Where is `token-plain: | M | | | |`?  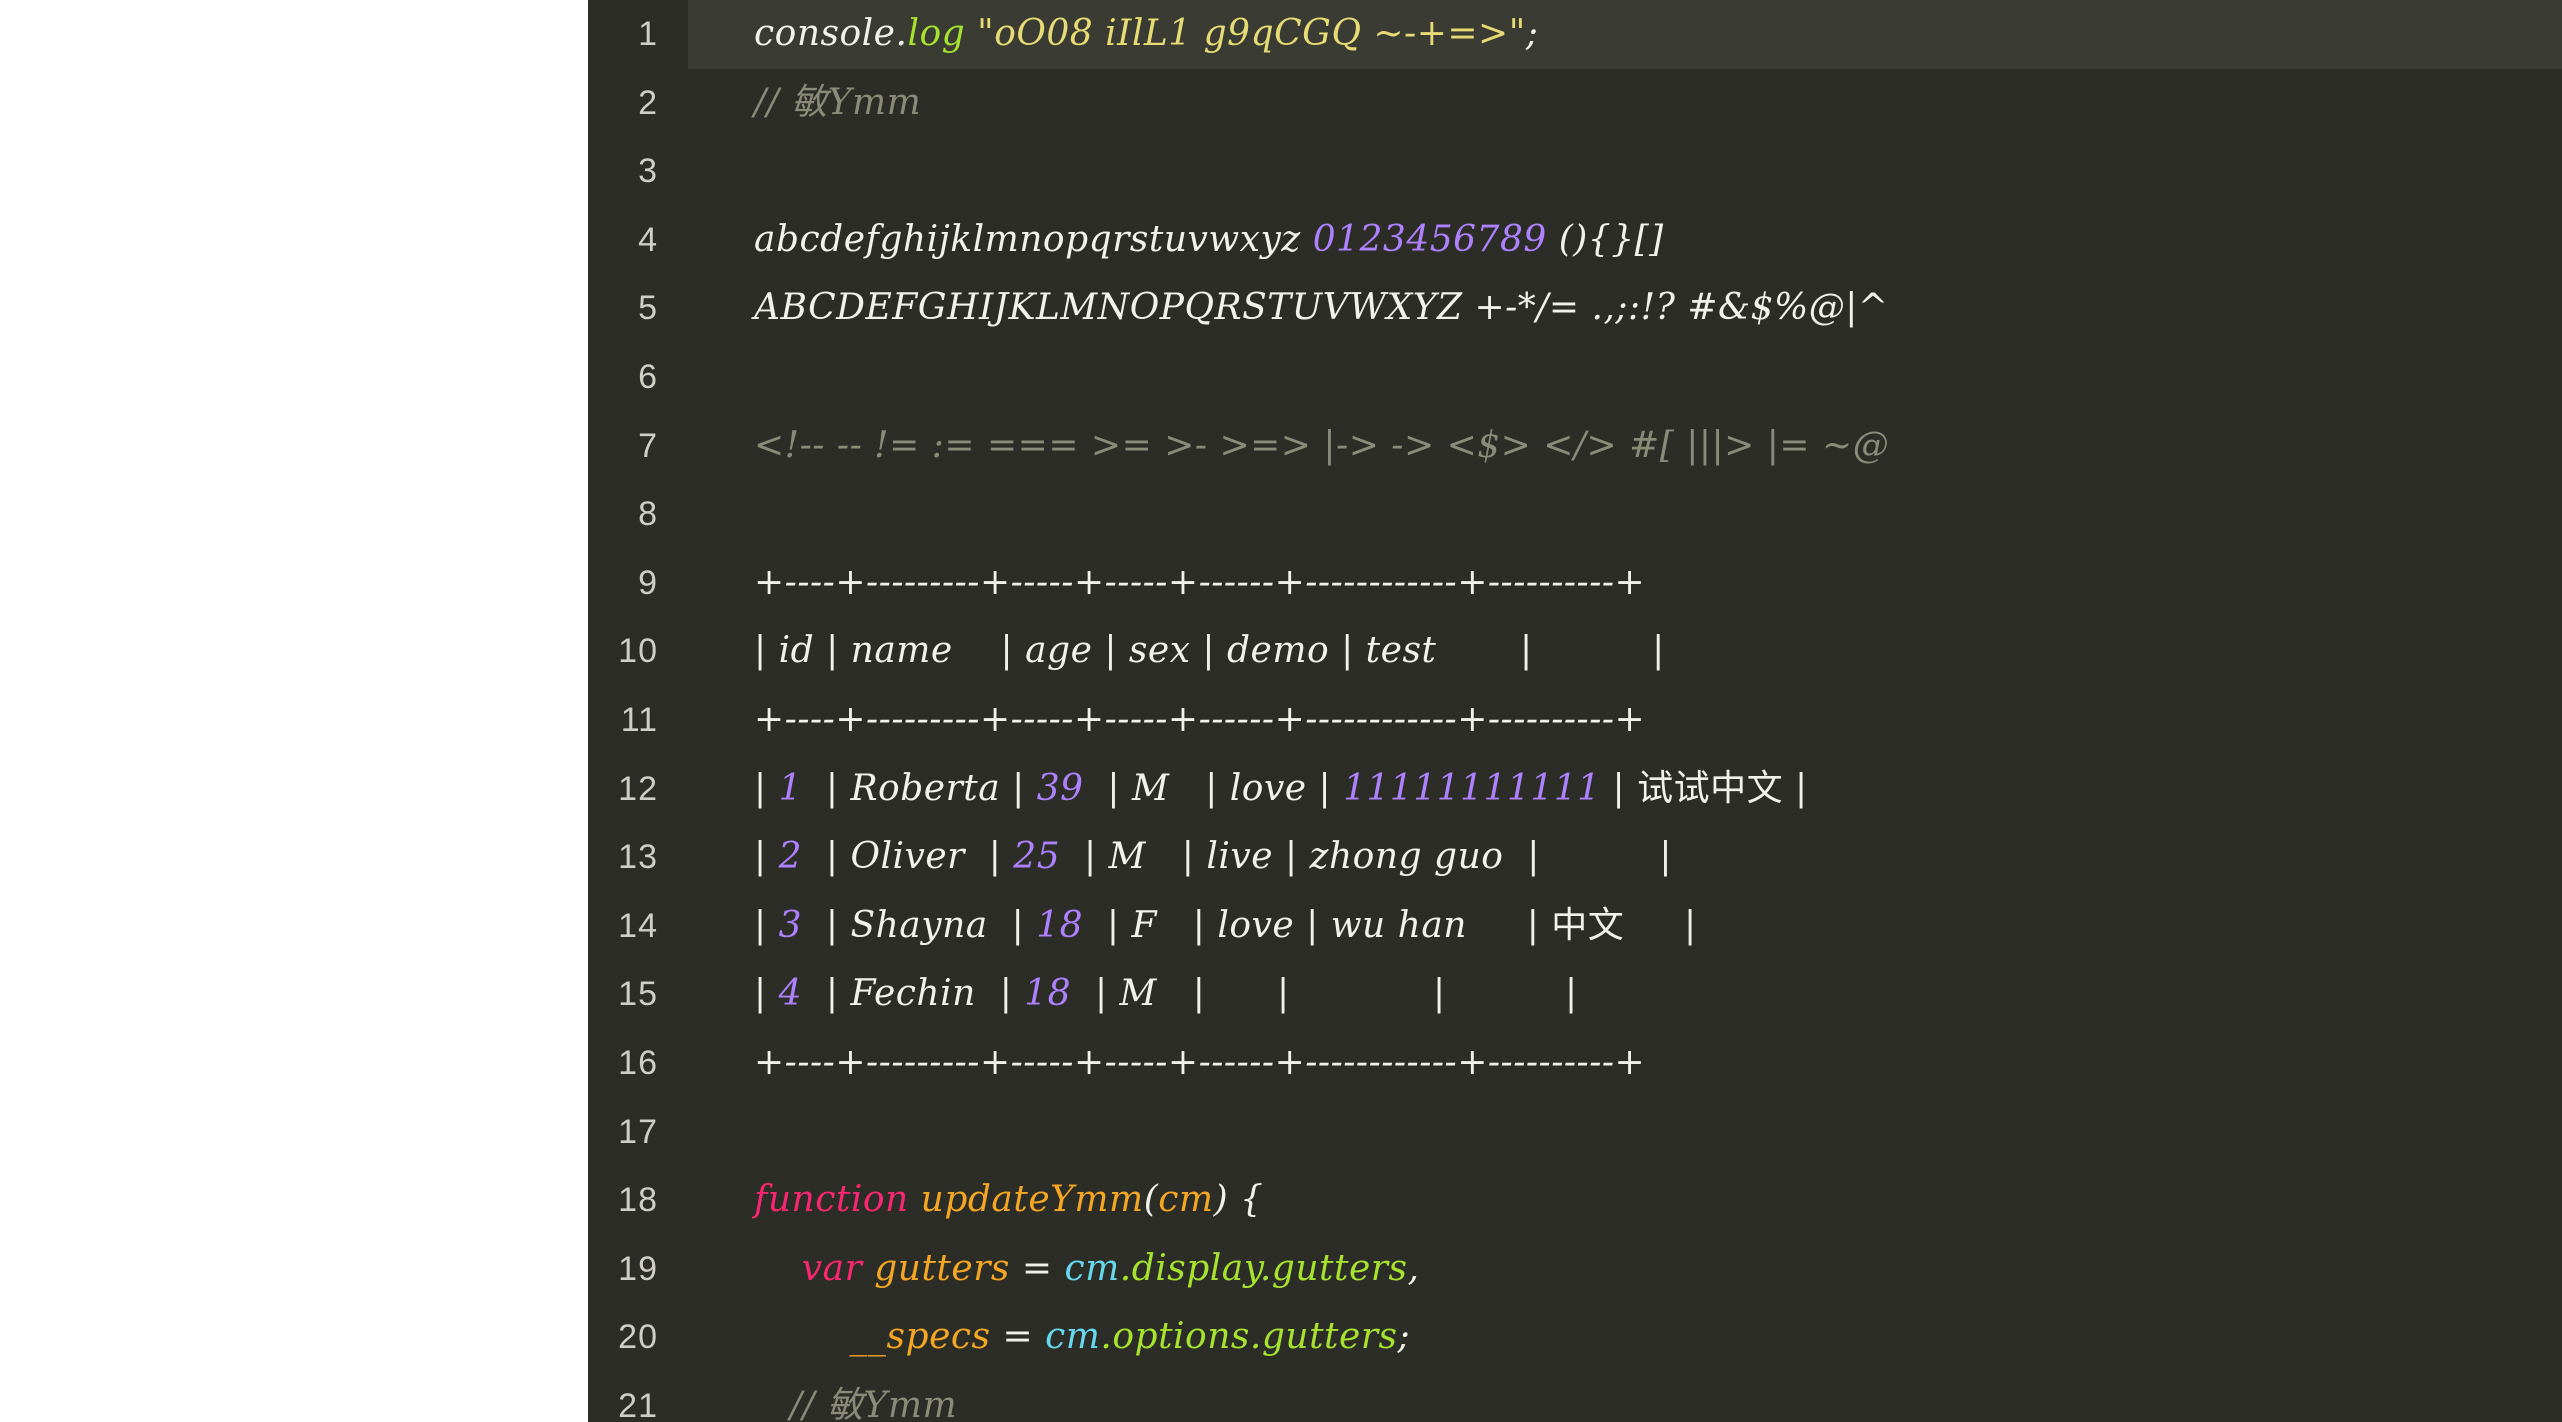 token-plain: | M | | | | is located at coordinates (1324, 994).